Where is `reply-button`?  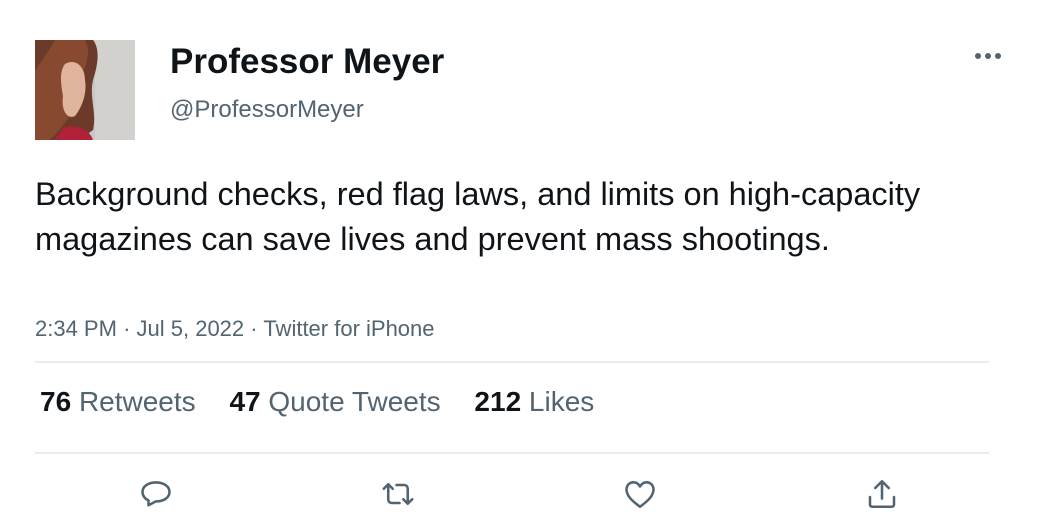 reply-button is located at coordinates (156, 494).